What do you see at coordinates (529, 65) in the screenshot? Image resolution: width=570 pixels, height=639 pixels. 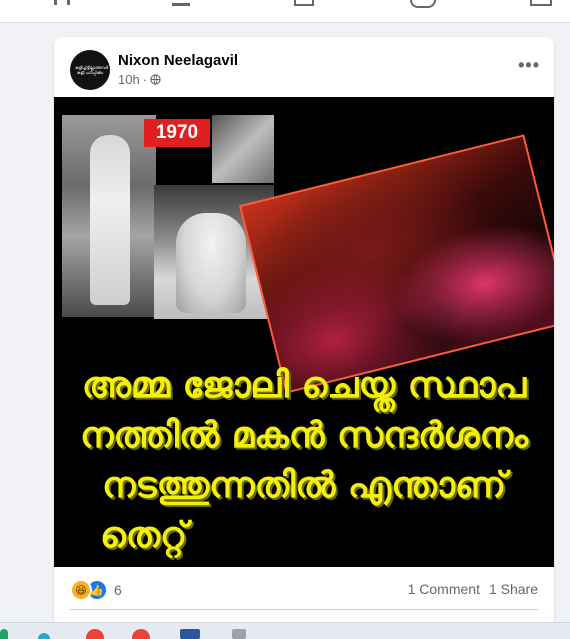 I see `more-options-button: •••` at bounding box center [529, 65].